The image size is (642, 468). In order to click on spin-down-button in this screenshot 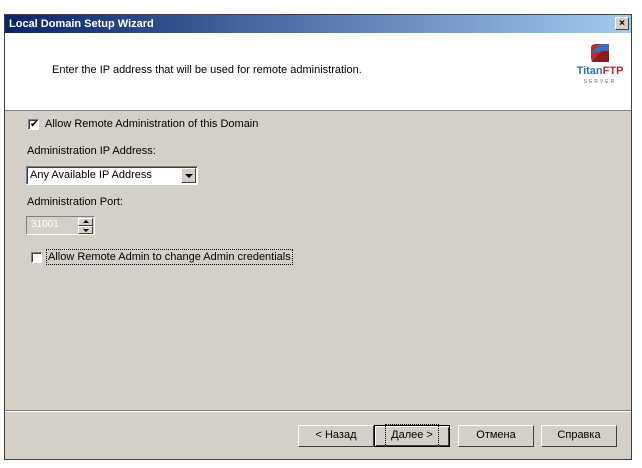, I will do `click(85, 230)`.